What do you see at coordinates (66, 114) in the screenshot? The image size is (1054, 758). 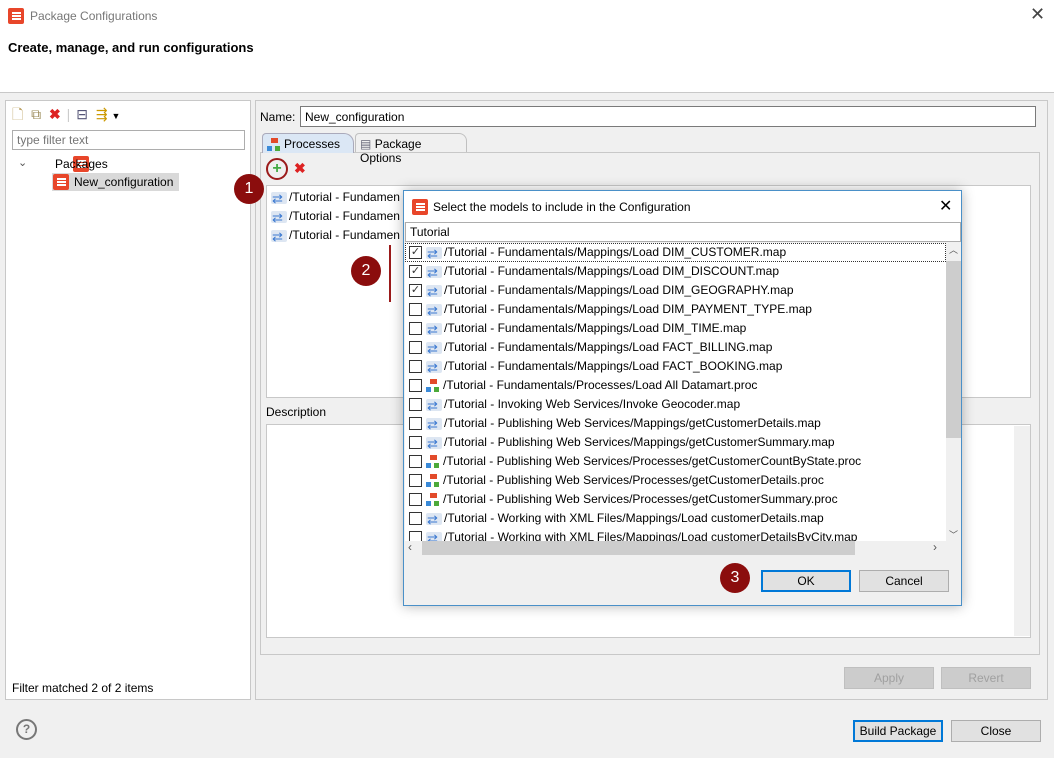 I see `left-toolbar: 🗋 ⧉ ✖ | ⊟ ⇶ ▼` at bounding box center [66, 114].